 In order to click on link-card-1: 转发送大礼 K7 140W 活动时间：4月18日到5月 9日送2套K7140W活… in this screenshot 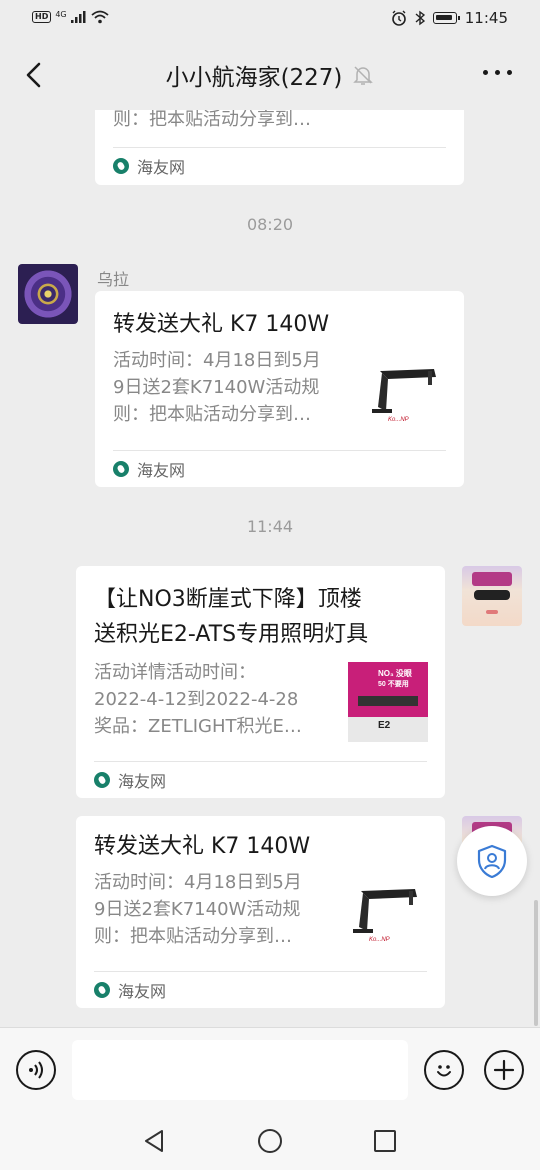, I will do `click(279, 389)`.